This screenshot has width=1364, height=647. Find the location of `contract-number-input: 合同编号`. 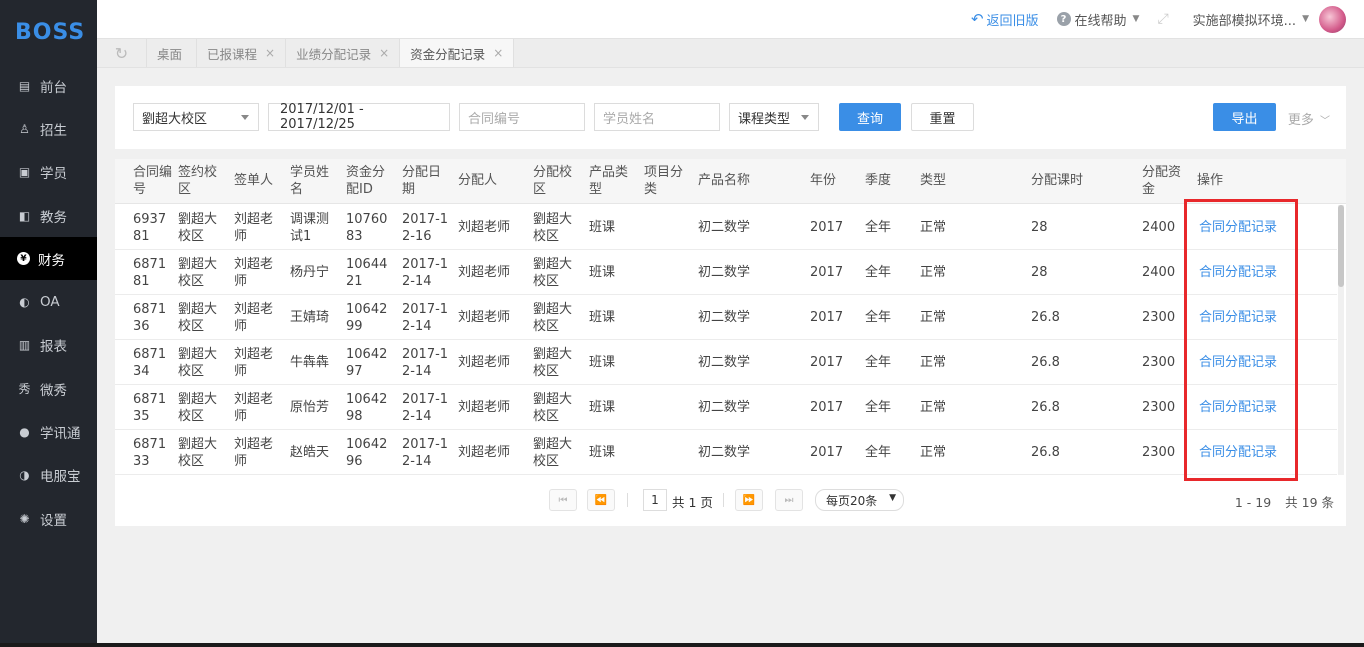

contract-number-input: 合同编号 is located at coordinates (522, 117).